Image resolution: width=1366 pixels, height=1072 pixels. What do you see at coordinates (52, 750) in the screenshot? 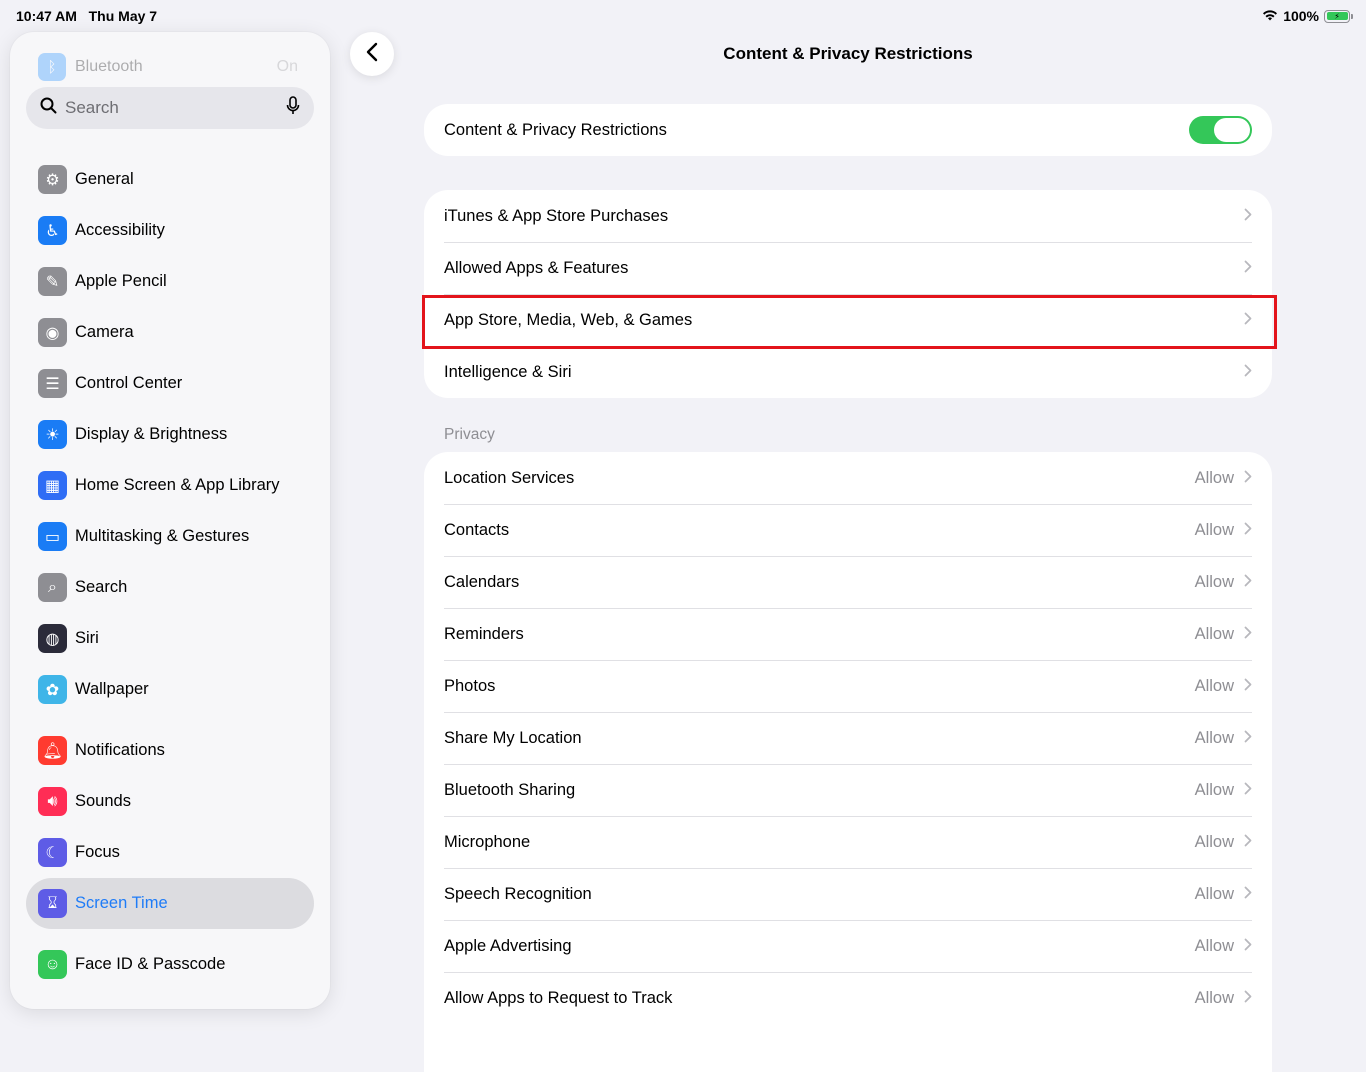
I see `bell-icon: 🔔︎` at bounding box center [52, 750].